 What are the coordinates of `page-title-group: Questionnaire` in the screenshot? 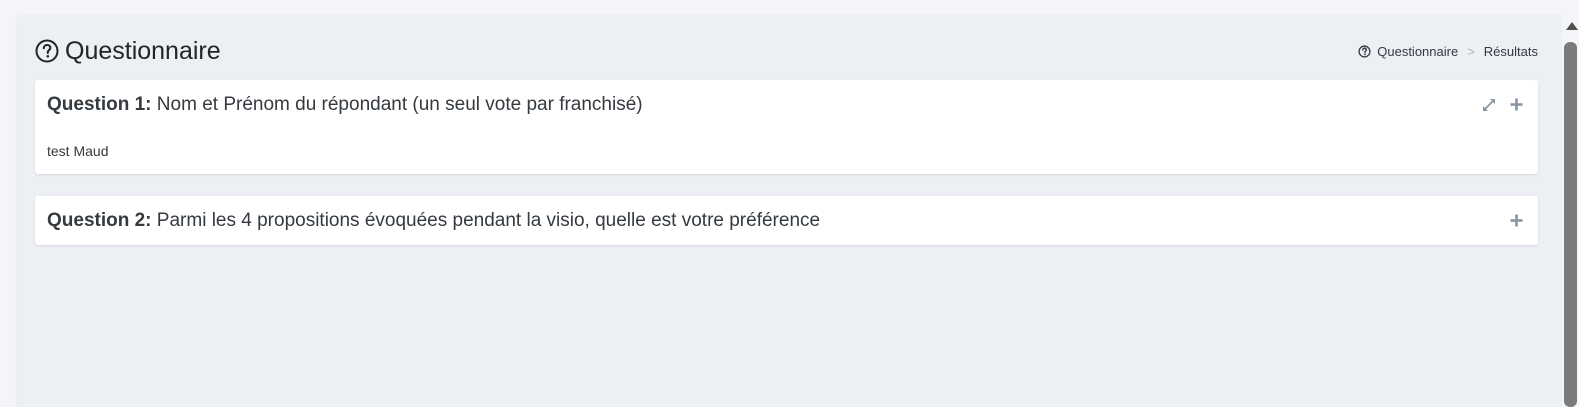 It's located at (128, 51).